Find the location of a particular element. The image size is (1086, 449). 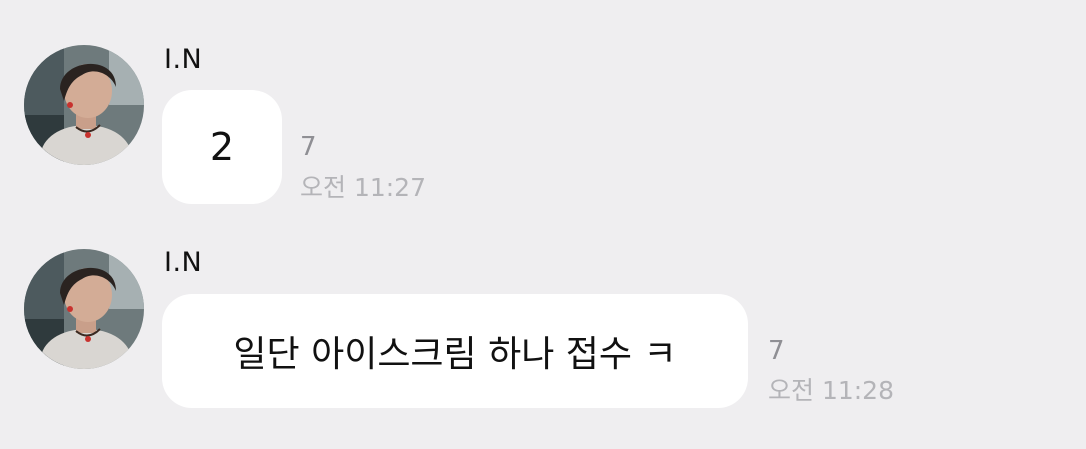

message-text: 2 is located at coordinates (222, 147).